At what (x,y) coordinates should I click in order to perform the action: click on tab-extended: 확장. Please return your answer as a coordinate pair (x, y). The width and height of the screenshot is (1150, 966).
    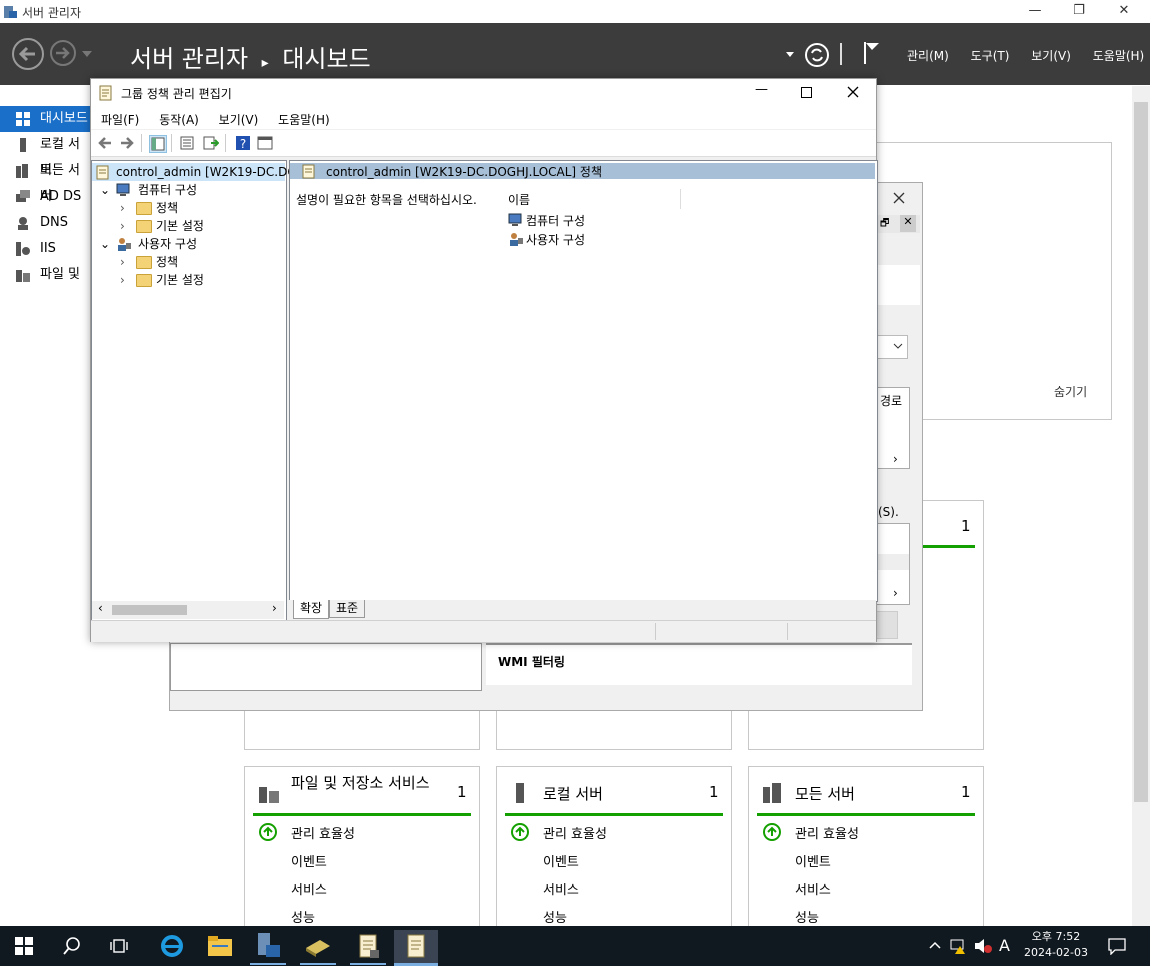
    Looking at the image, I should click on (311, 609).